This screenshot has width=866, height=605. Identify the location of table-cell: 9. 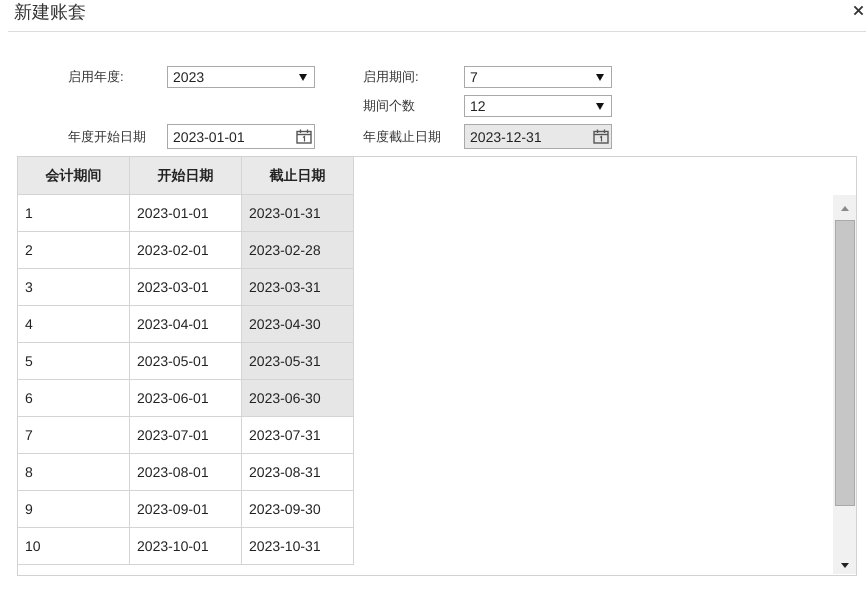
(74, 509).